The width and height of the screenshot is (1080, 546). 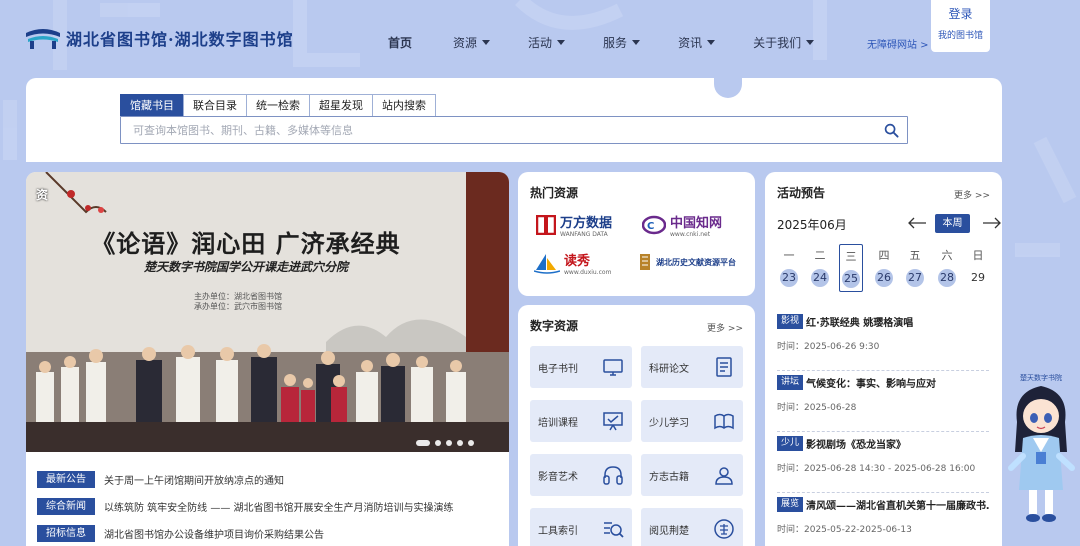 I want to click on site-logo: 湖北省图书馆·湖北数字图书馆, so click(x=160, y=38).